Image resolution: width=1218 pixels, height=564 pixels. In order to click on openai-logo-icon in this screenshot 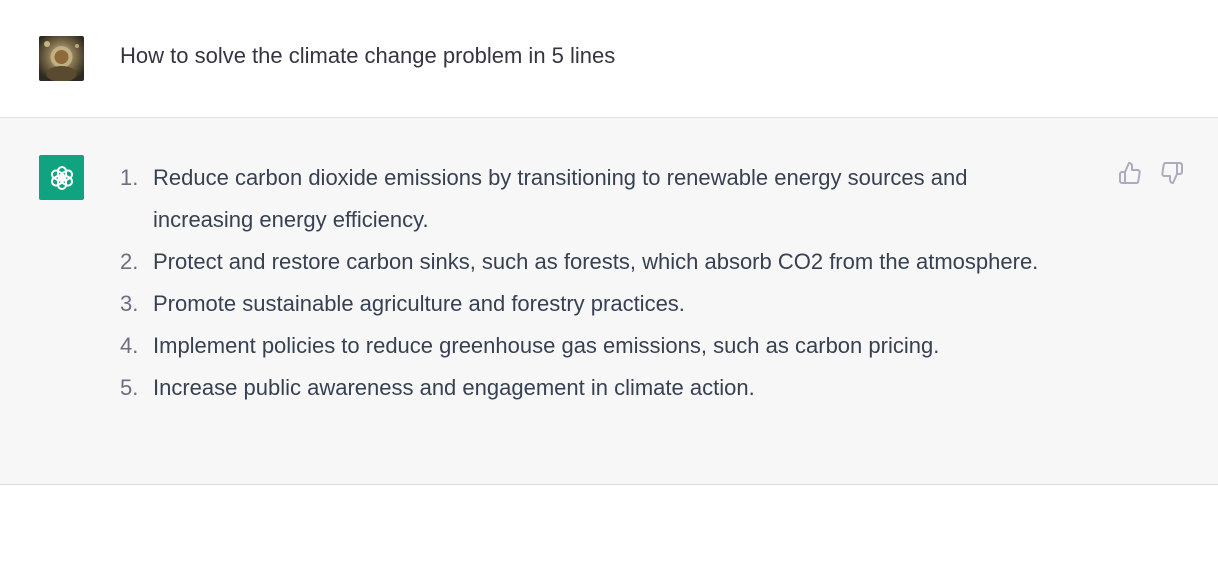, I will do `click(61, 177)`.